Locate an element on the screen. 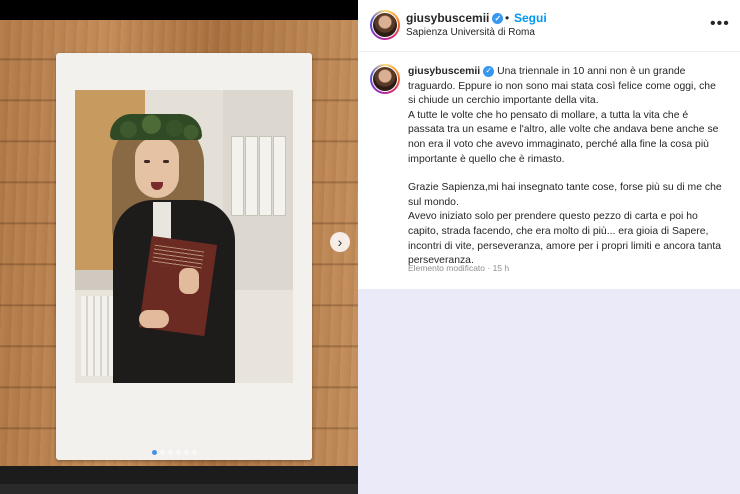  laurel-wreath is located at coordinates (156, 127).